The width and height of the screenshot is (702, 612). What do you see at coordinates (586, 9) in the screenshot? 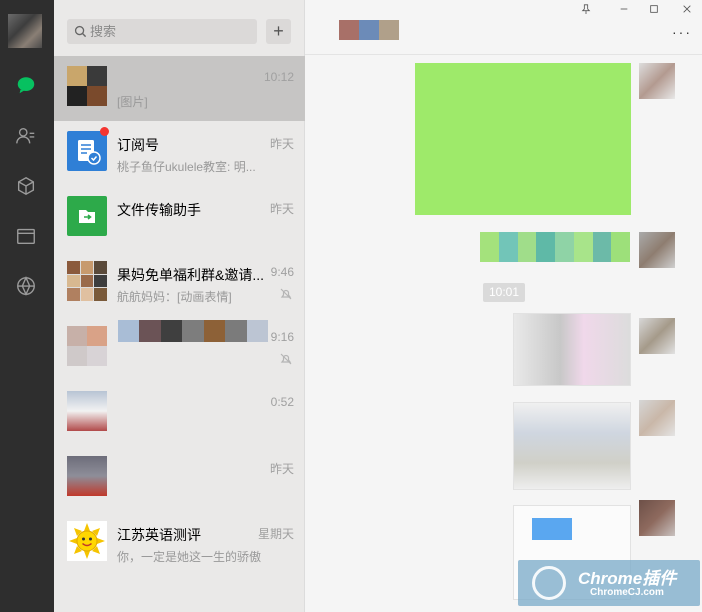
I see `pin-icon` at bounding box center [586, 9].